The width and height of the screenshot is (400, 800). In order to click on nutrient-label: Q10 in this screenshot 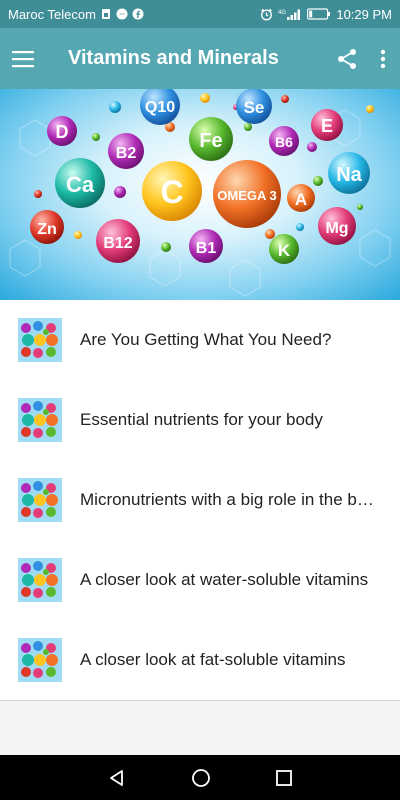, I will do `click(160, 107)`.